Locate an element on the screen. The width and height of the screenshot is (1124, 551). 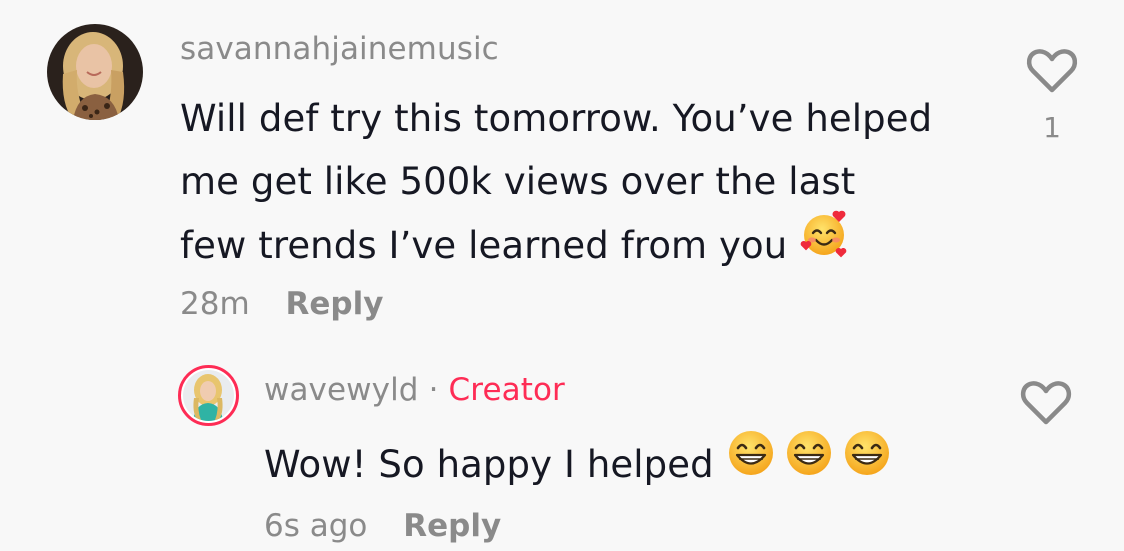
creator-avatar-photo is located at coordinates (208, 395).